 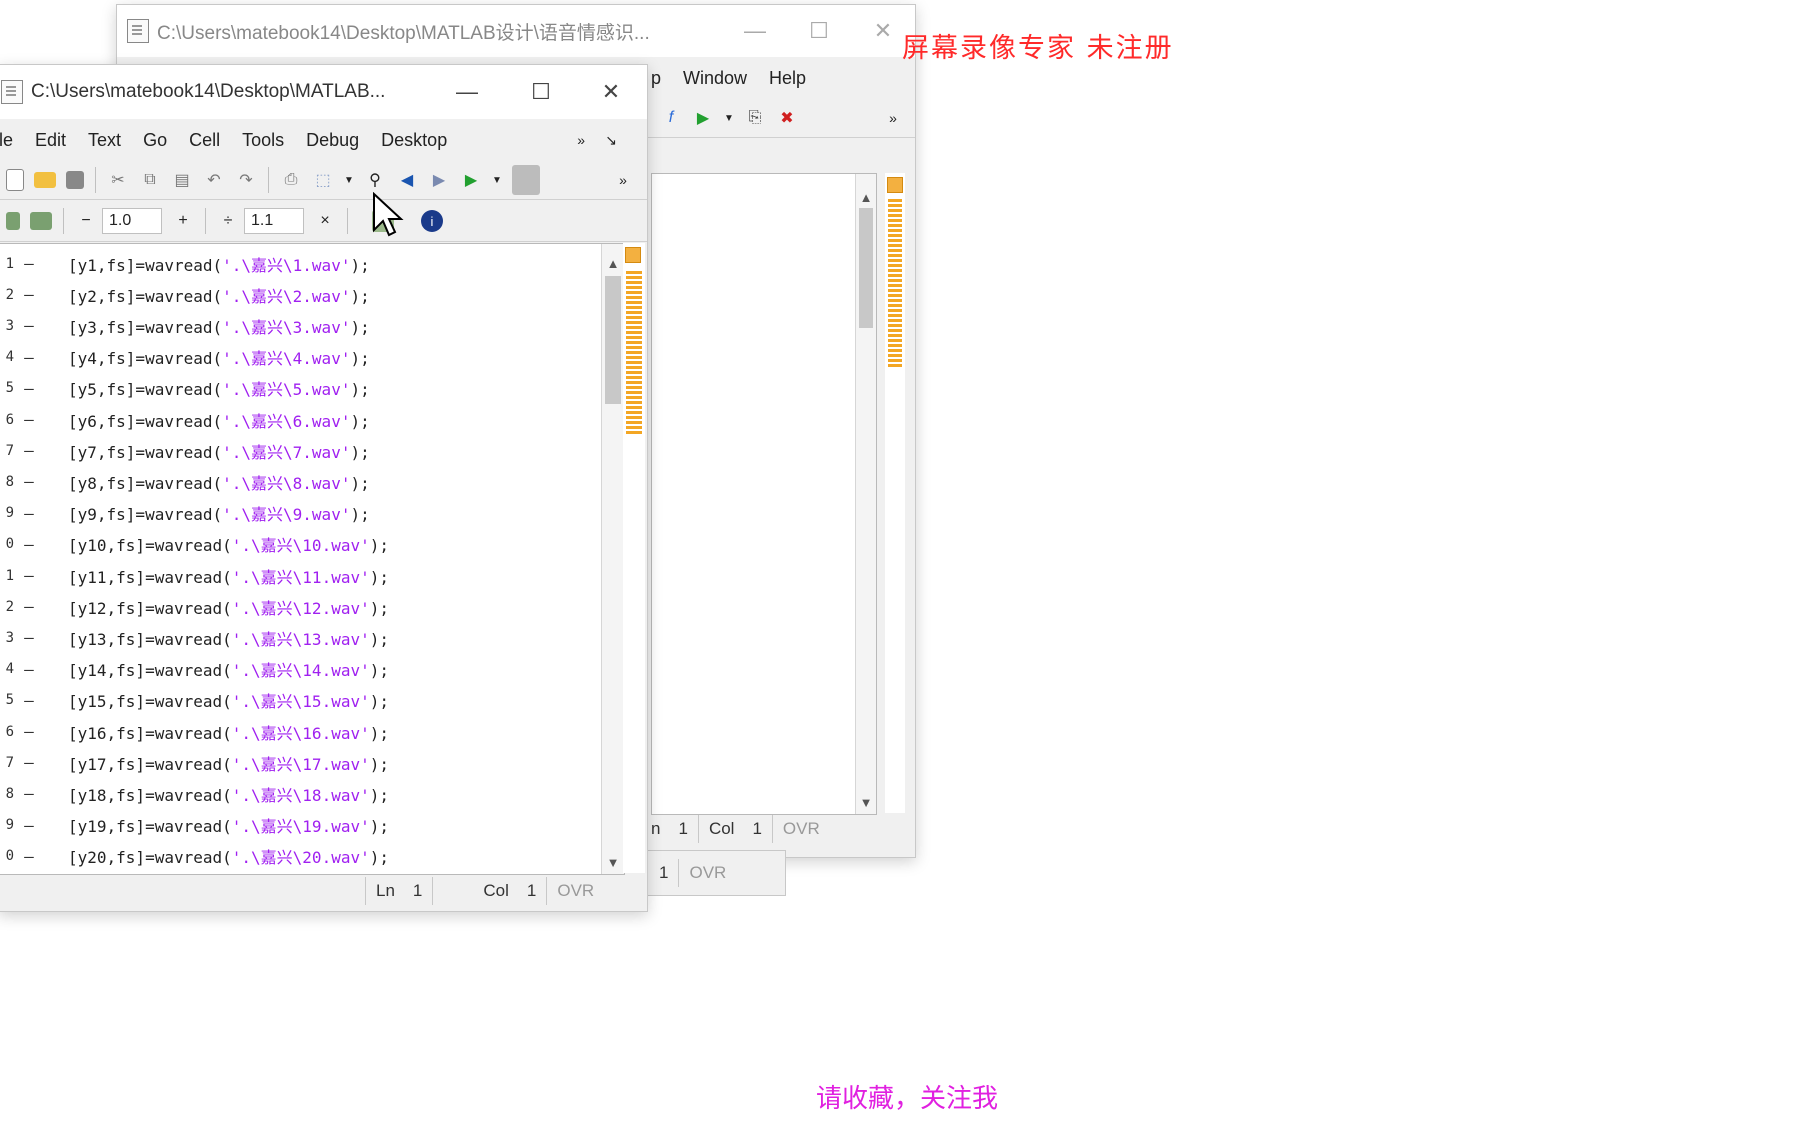 What do you see at coordinates (432, 221) in the screenshot?
I see `help-info-icon: i` at bounding box center [432, 221].